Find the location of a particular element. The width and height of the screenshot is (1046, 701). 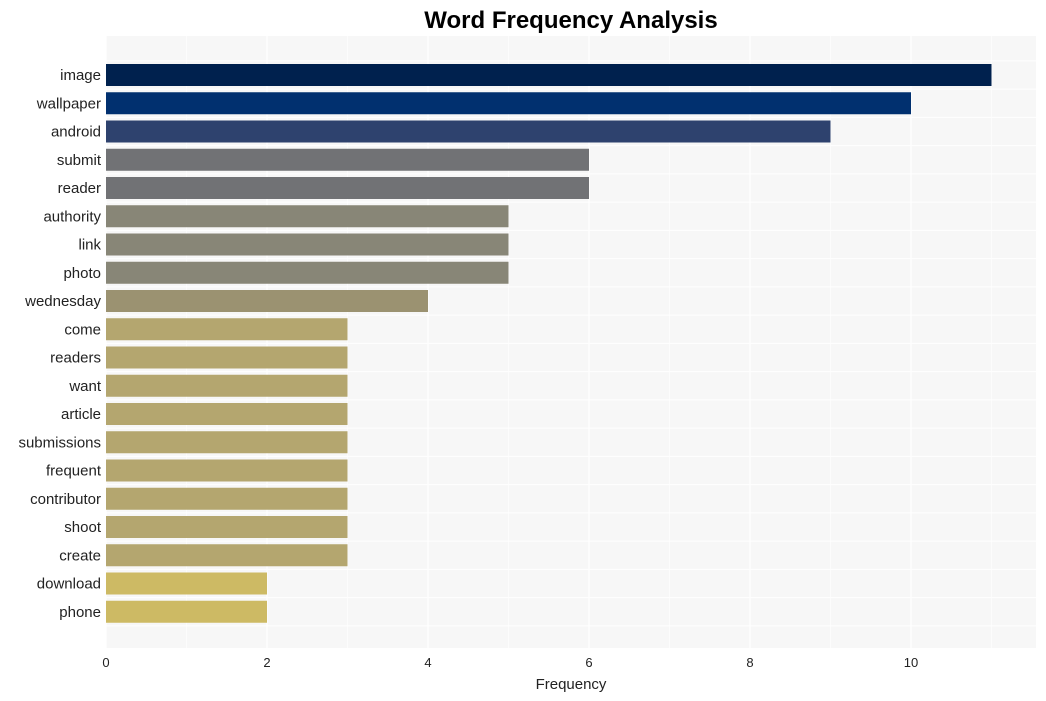

category-label-download: download is located at coordinates (69, 584).